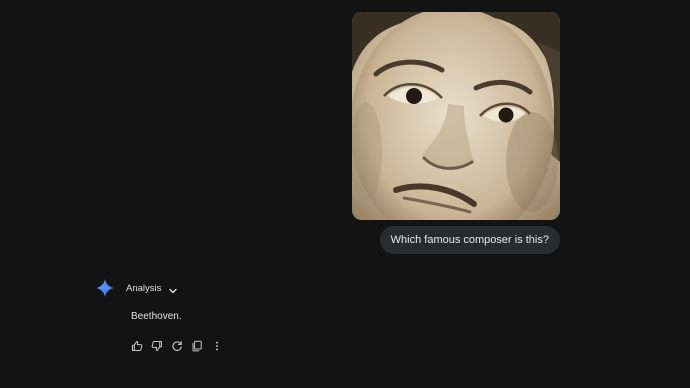 Image resolution: width=690 pixels, height=388 pixels. Describe the element at coordinates (137, 346) in the screenshot. I see `thumbs-up-icon` at that location.